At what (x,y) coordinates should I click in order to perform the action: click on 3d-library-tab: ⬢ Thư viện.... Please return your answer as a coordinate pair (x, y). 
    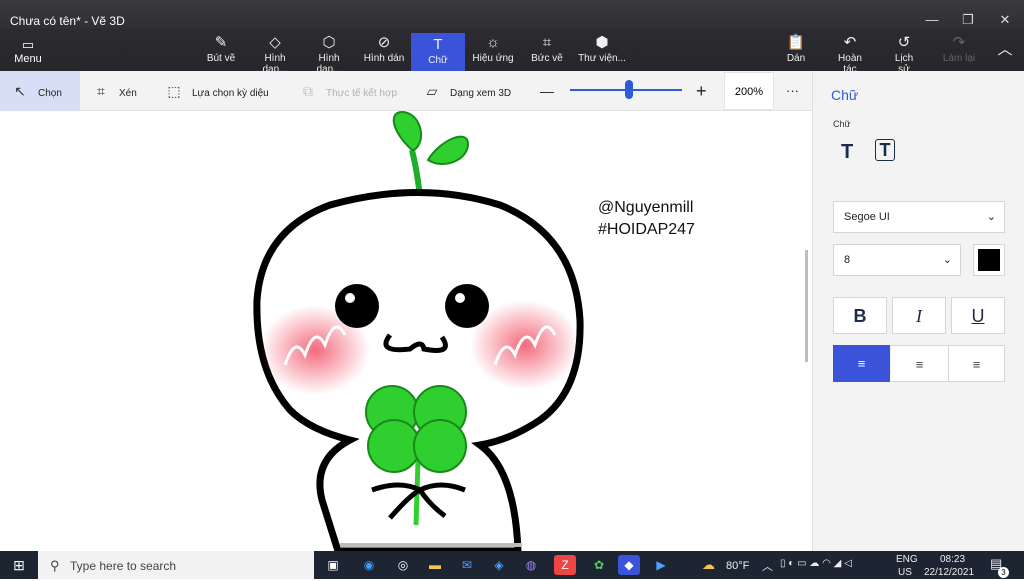
    Looking at the image, I should click on (602, 51).